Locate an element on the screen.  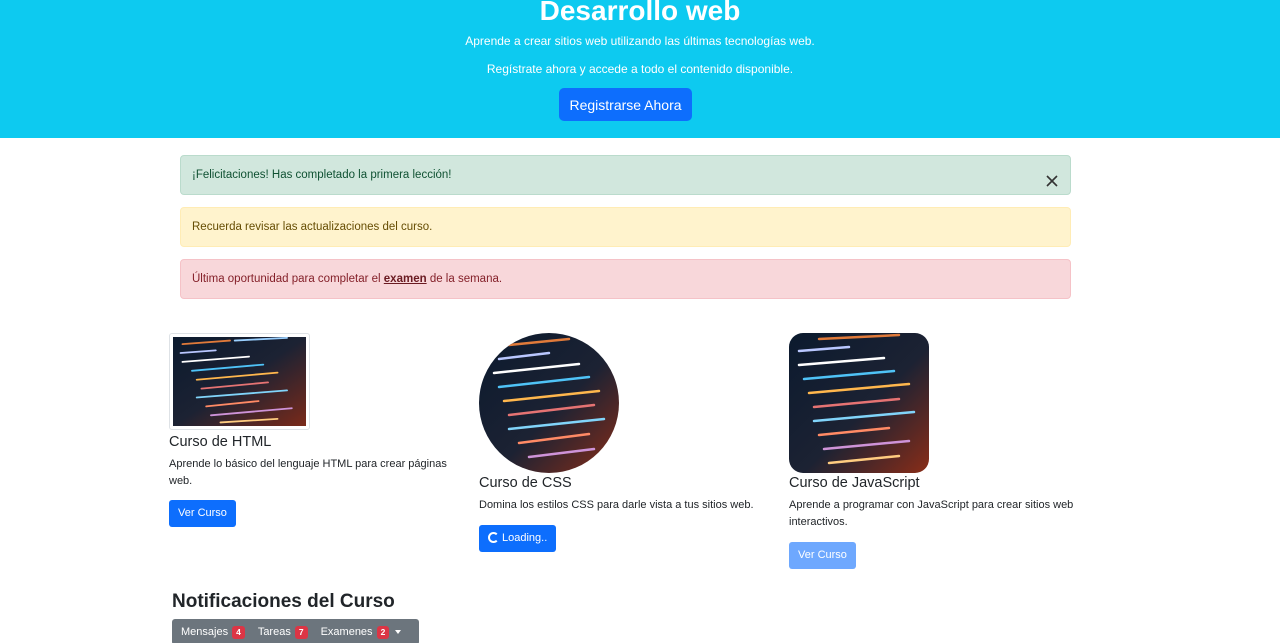
course-image-css is located at coordinates (549, 403).